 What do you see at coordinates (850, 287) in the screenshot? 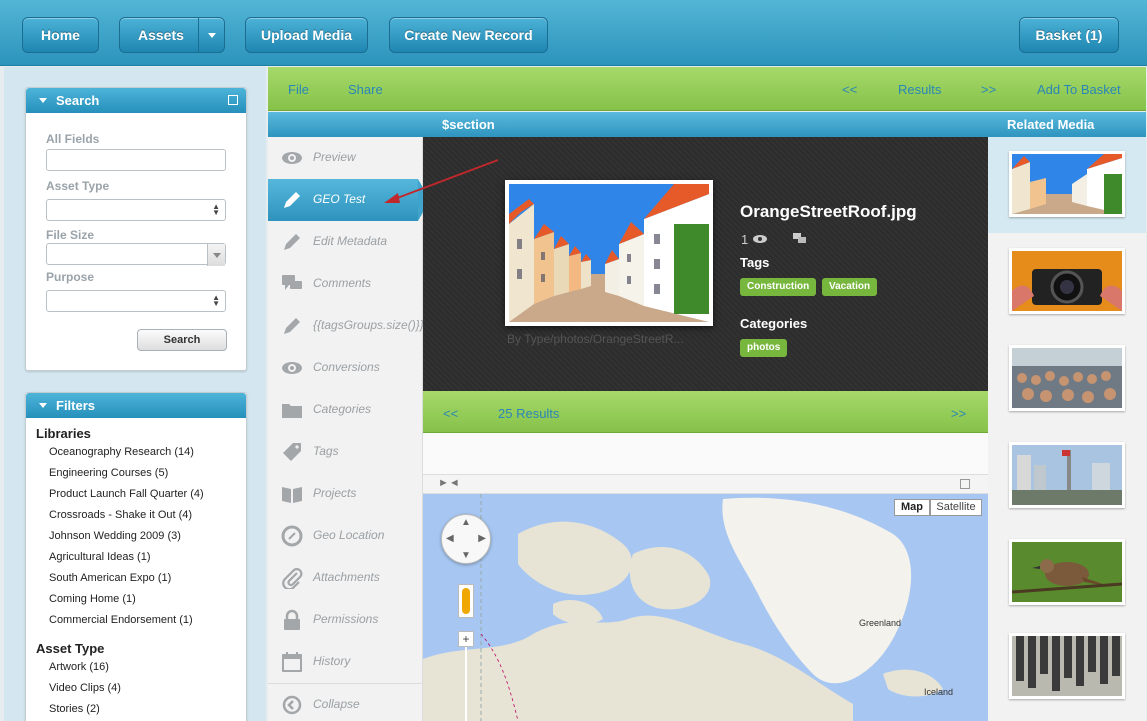
I see `tag-badge: Vacation` at bounding box center [850, 287].